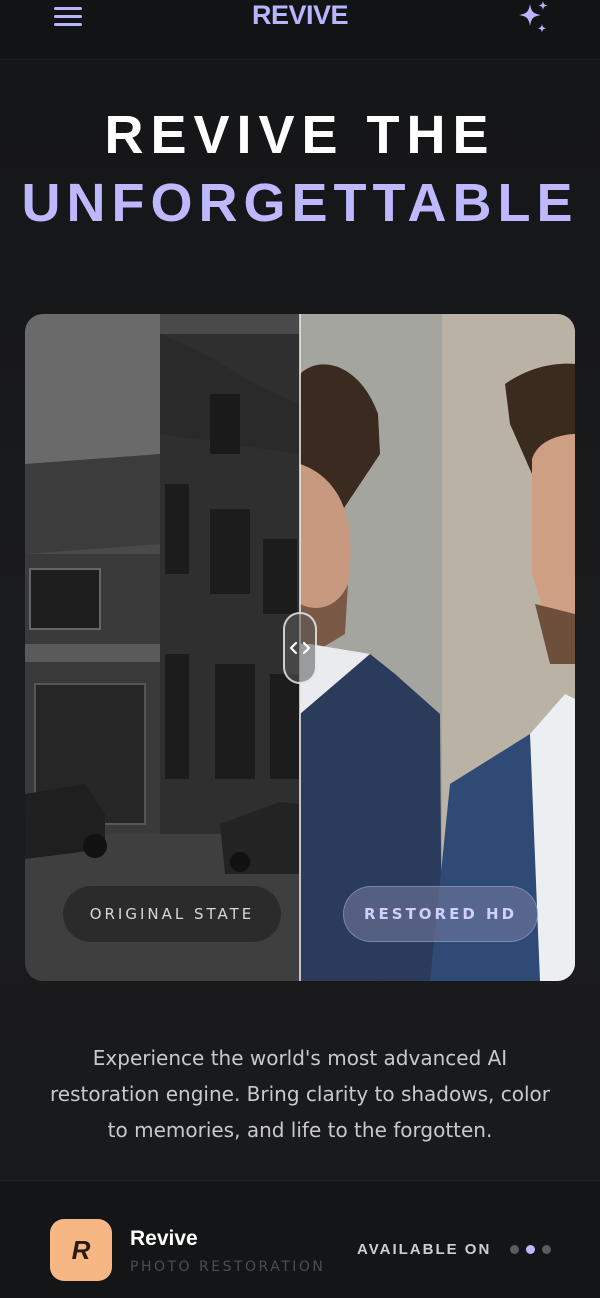  Describe the element at coordinates (440, 914) in the screenshot. I see `restored-hd-badge: RESTORED HD` at that location.